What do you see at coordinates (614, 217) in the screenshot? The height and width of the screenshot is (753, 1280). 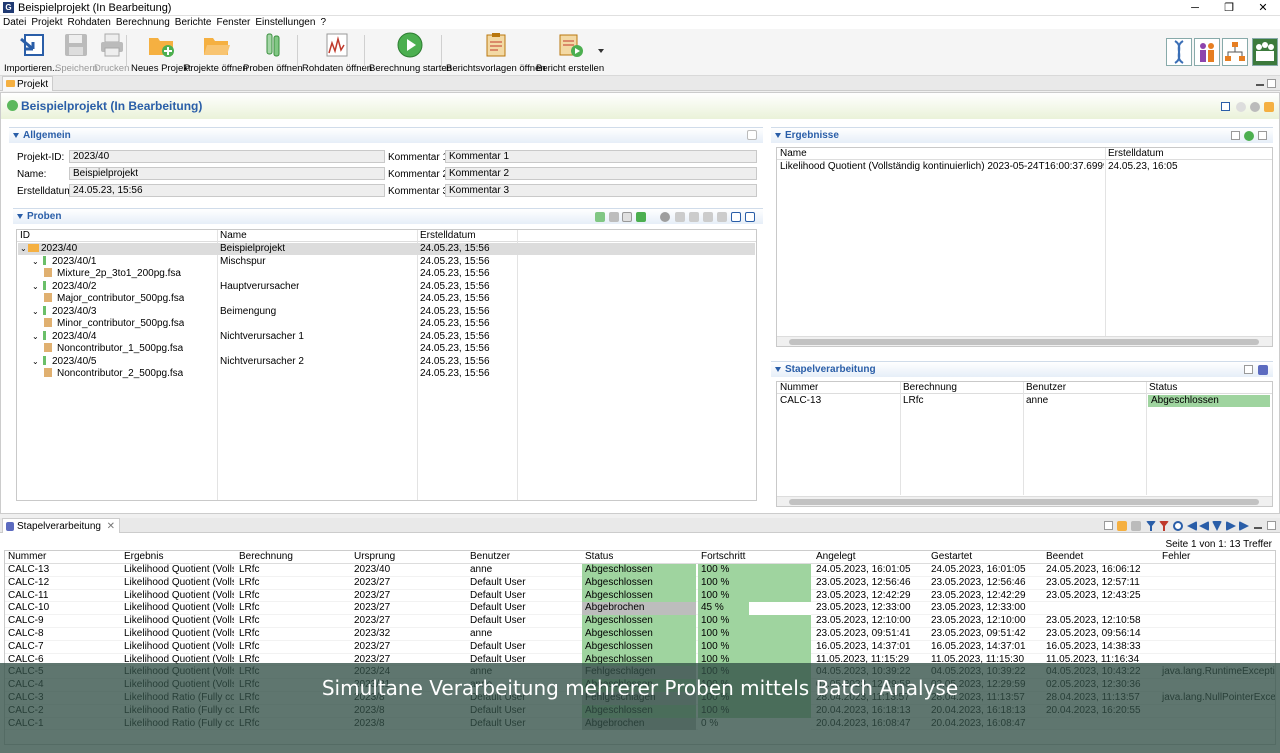 I see `import-sample-icon` at bounding box center [614, 217].